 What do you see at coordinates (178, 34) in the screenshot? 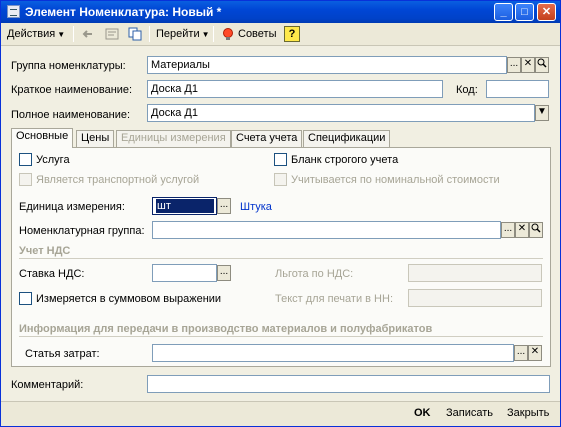
I see `goto-label: Перейти` at bounding box center [178, 34].